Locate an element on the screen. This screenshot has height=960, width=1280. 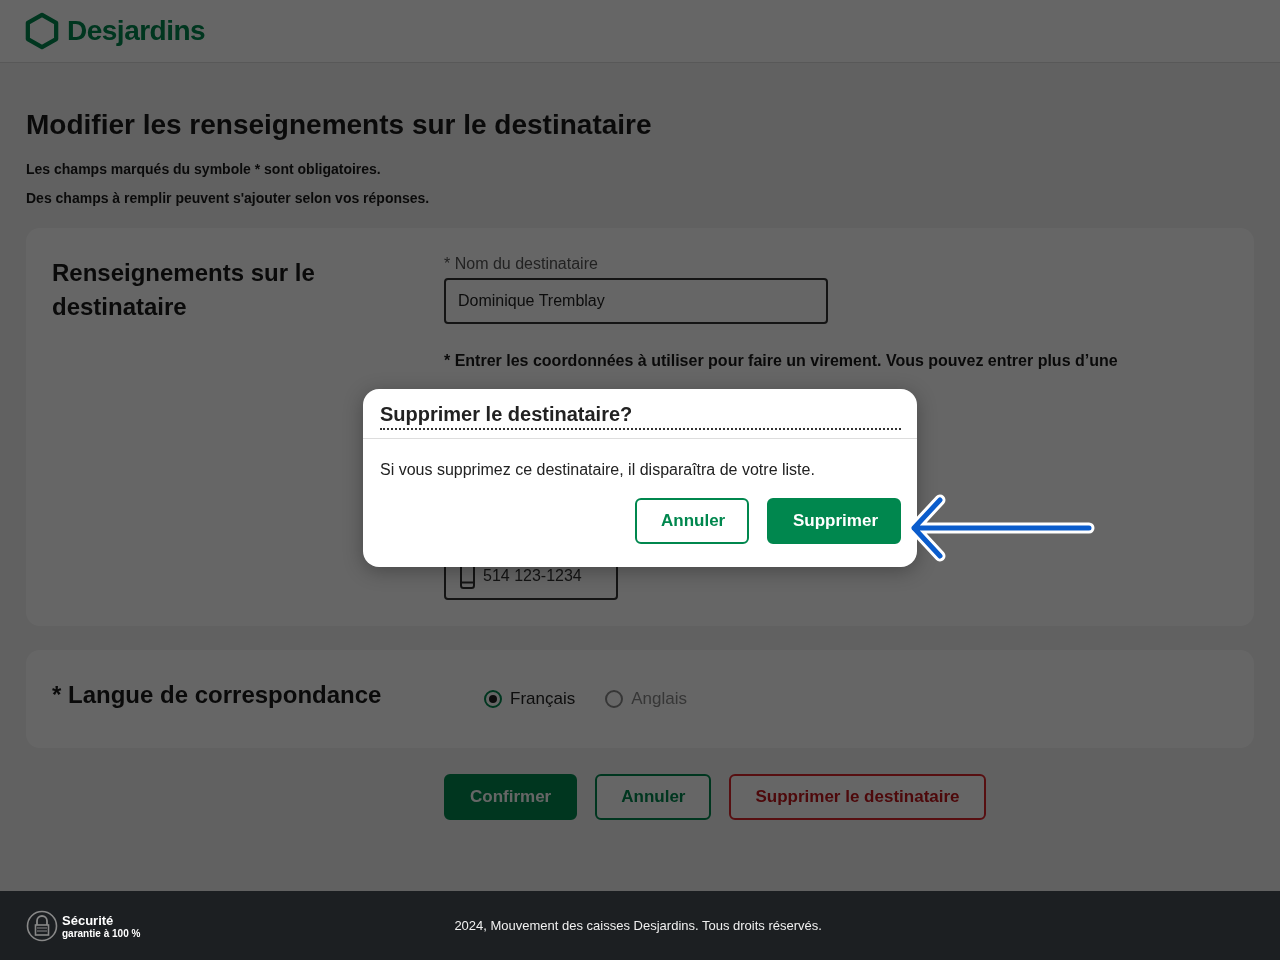
security-subtitle: garantie à 100 % is located at coordinates (101, 933).